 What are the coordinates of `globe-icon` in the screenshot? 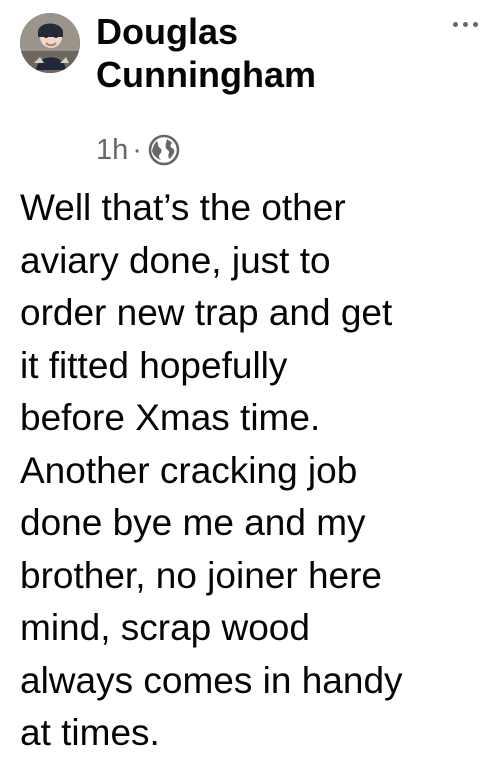 It's located at (164, 150).